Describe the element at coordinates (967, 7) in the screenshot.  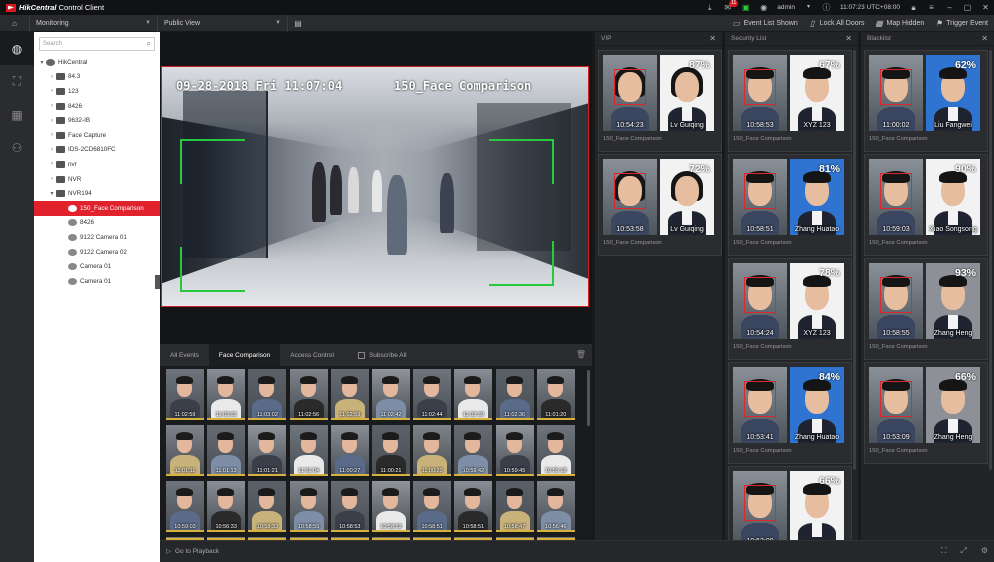
I see `maximize-icon: ▢` at that location.